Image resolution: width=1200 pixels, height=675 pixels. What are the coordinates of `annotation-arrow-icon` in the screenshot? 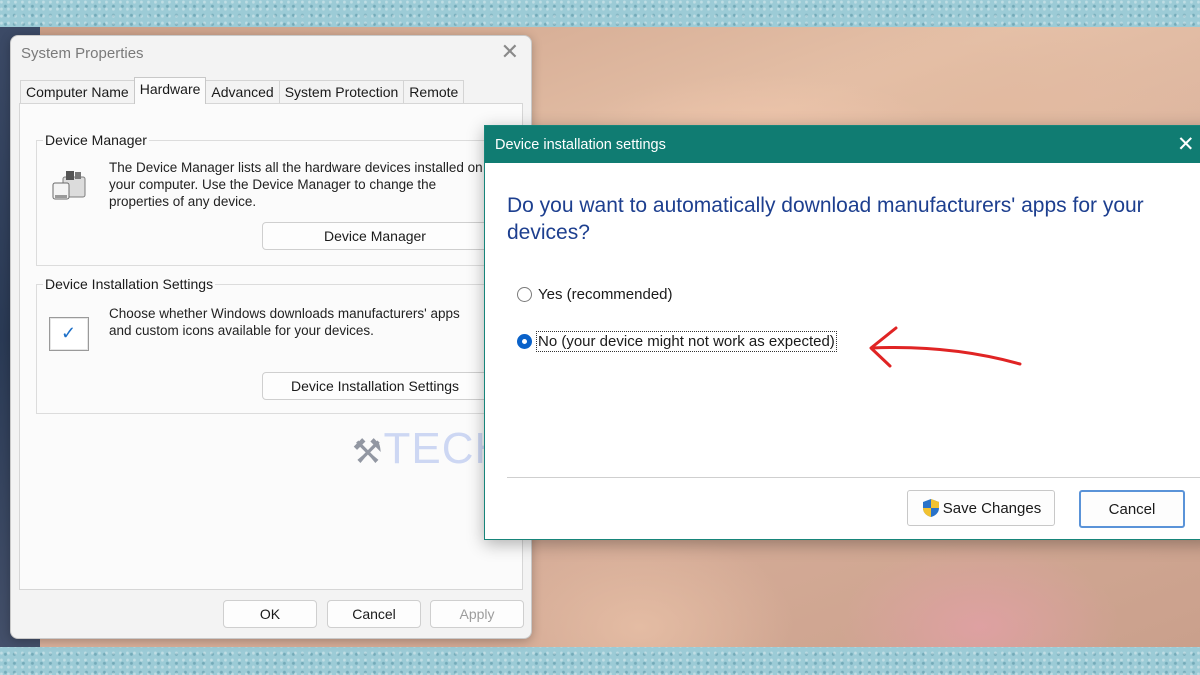 It's located at (945, 347).